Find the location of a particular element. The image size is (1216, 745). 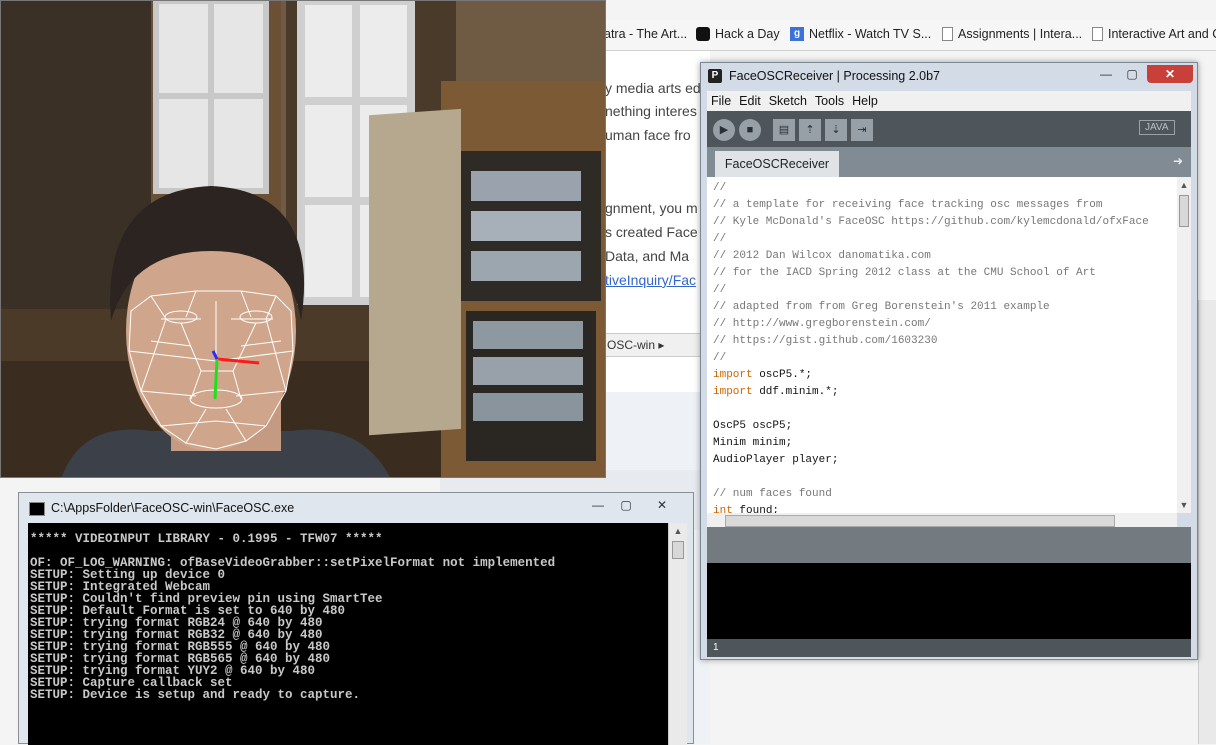

line-number: 1 is located at coordinates (716, 647).